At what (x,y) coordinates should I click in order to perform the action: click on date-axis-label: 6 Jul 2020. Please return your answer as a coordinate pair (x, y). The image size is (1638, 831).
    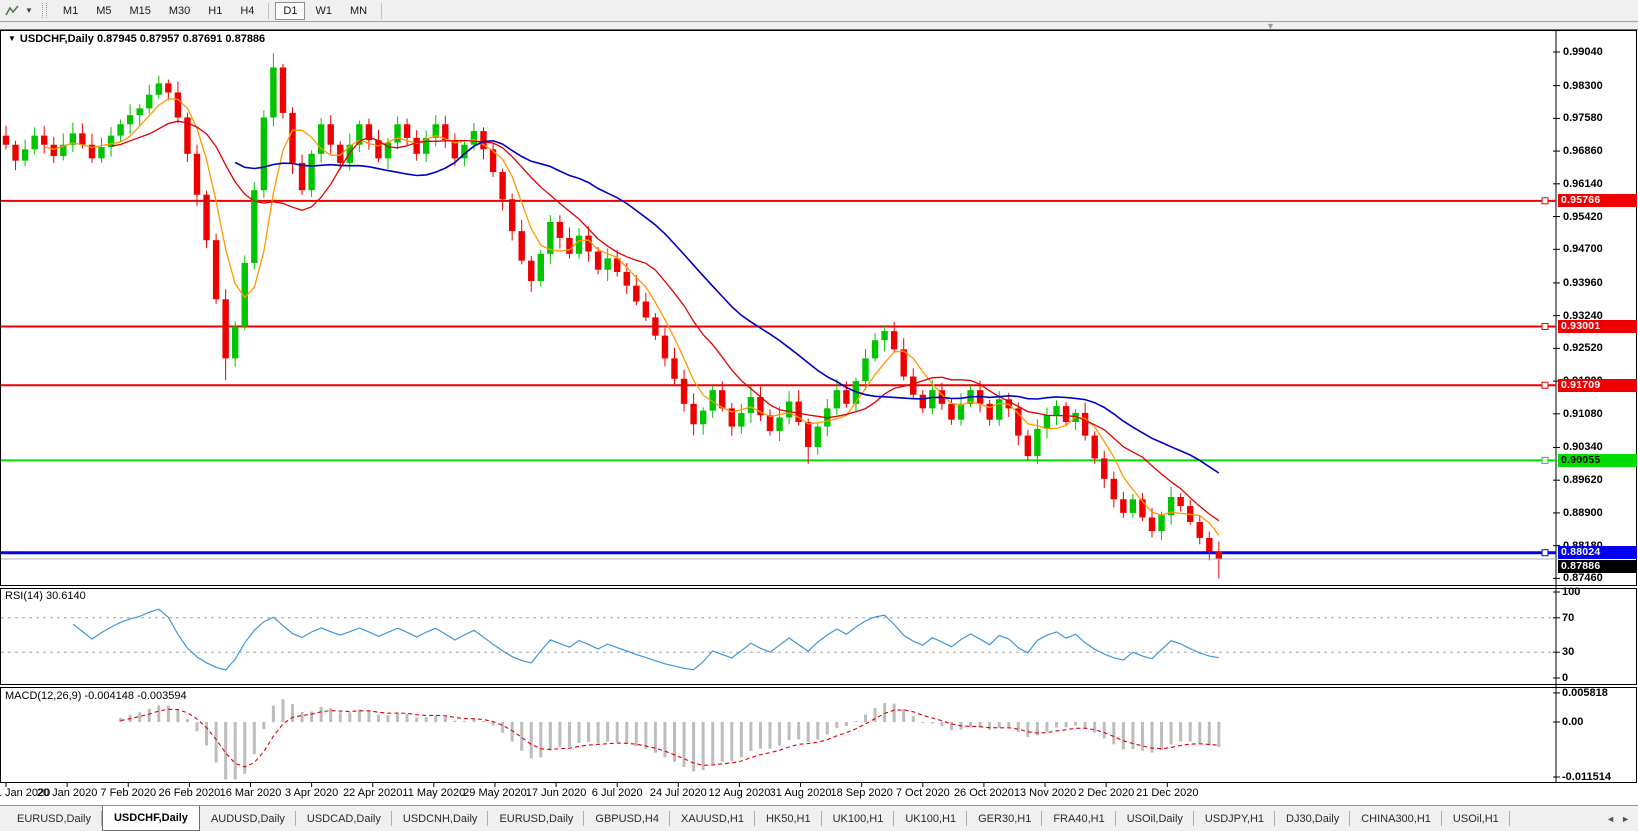
    Looking at the image, I should click on (617, 793).